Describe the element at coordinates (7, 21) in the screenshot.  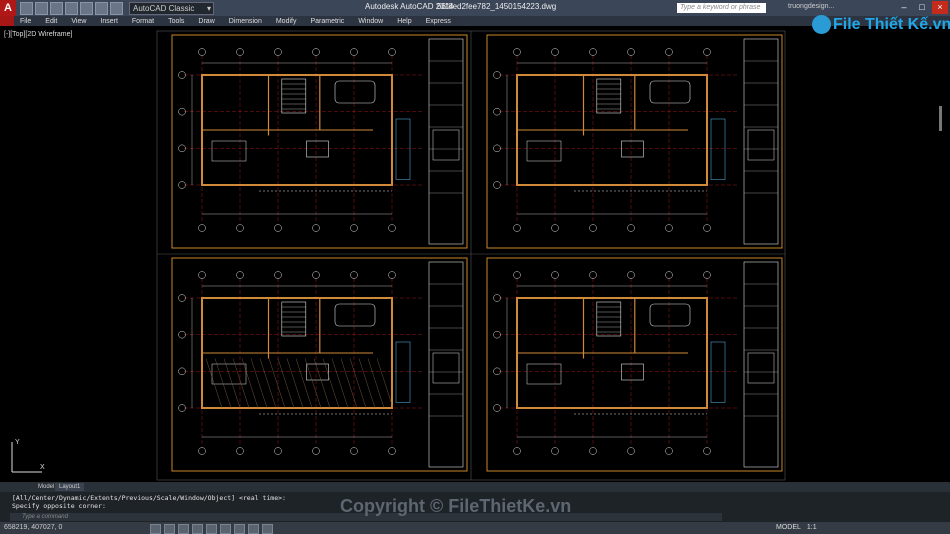
I see `menu-app-icon` at that location.